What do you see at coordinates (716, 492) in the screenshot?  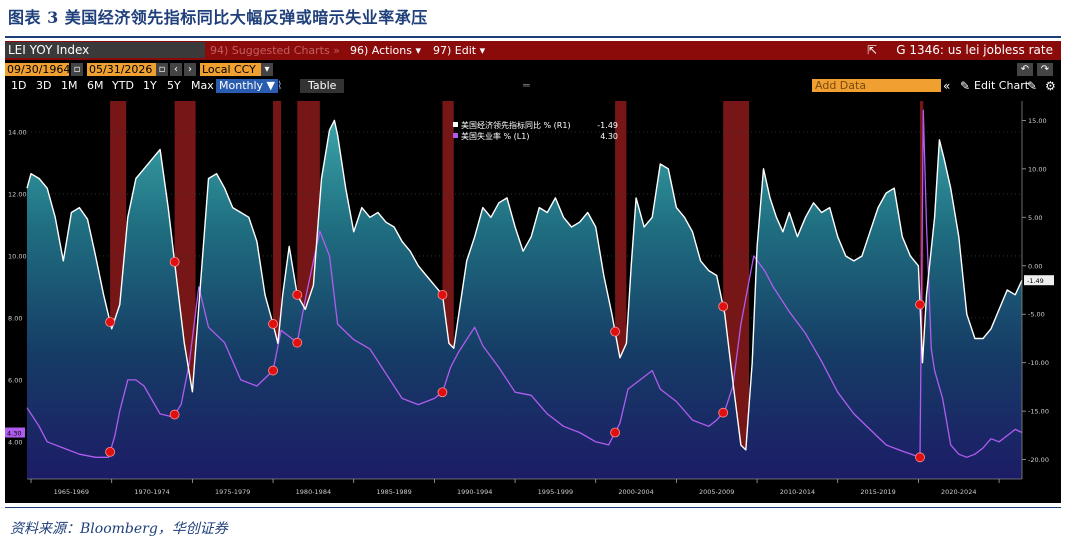 I see `x-tick-label: 2005-2009` at bounding box center [716, 492].